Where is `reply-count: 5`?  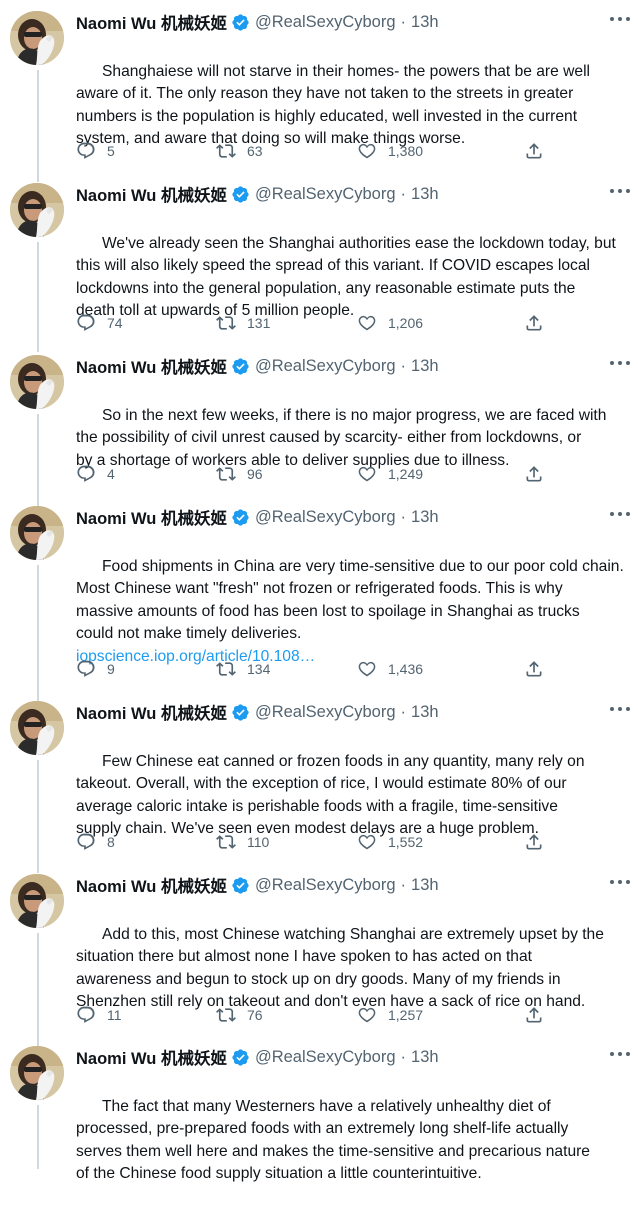 reply-count: 5 is located at coordinates (111, 151).